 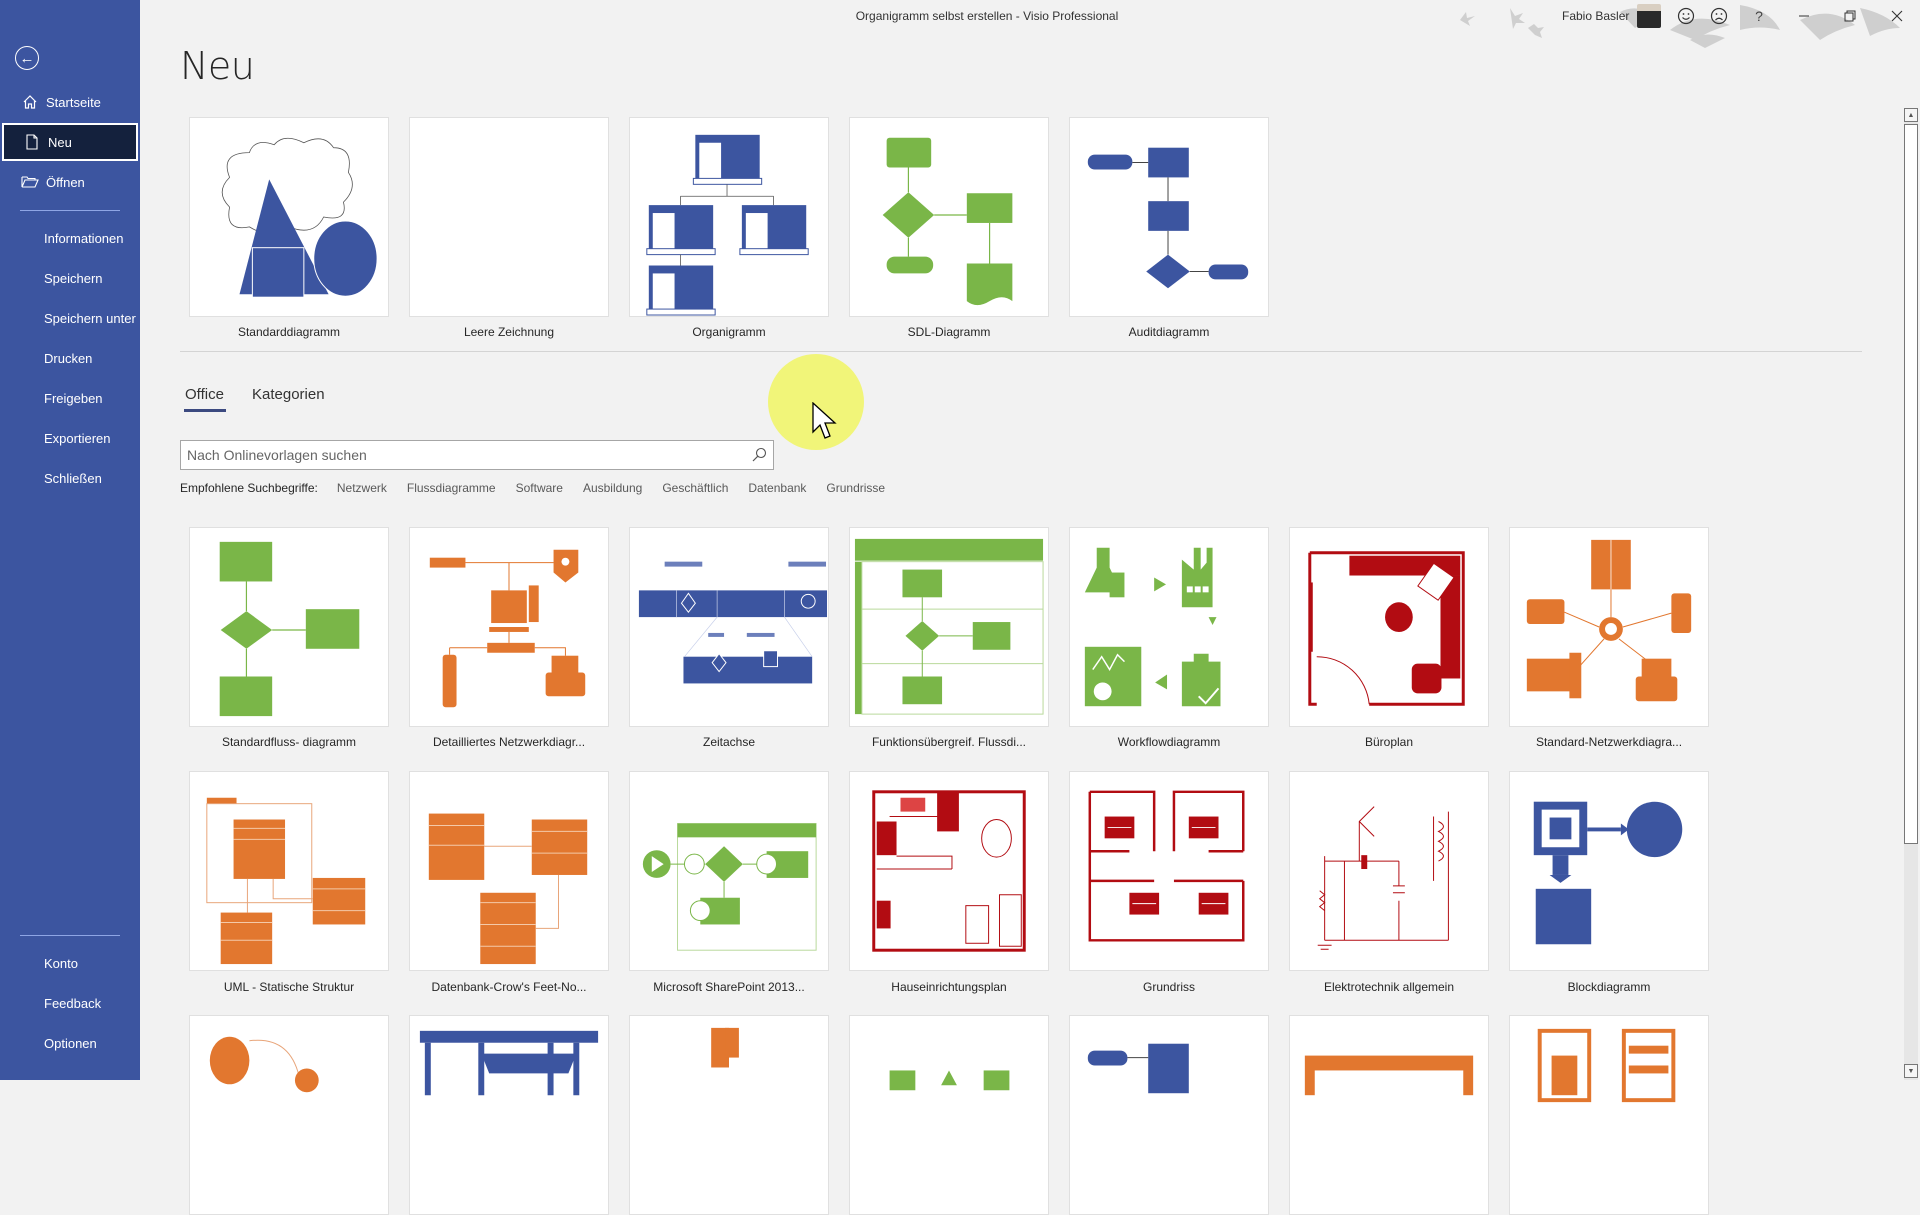 I want to click on template-card-uml-statisch, so click(x=289, y=871).